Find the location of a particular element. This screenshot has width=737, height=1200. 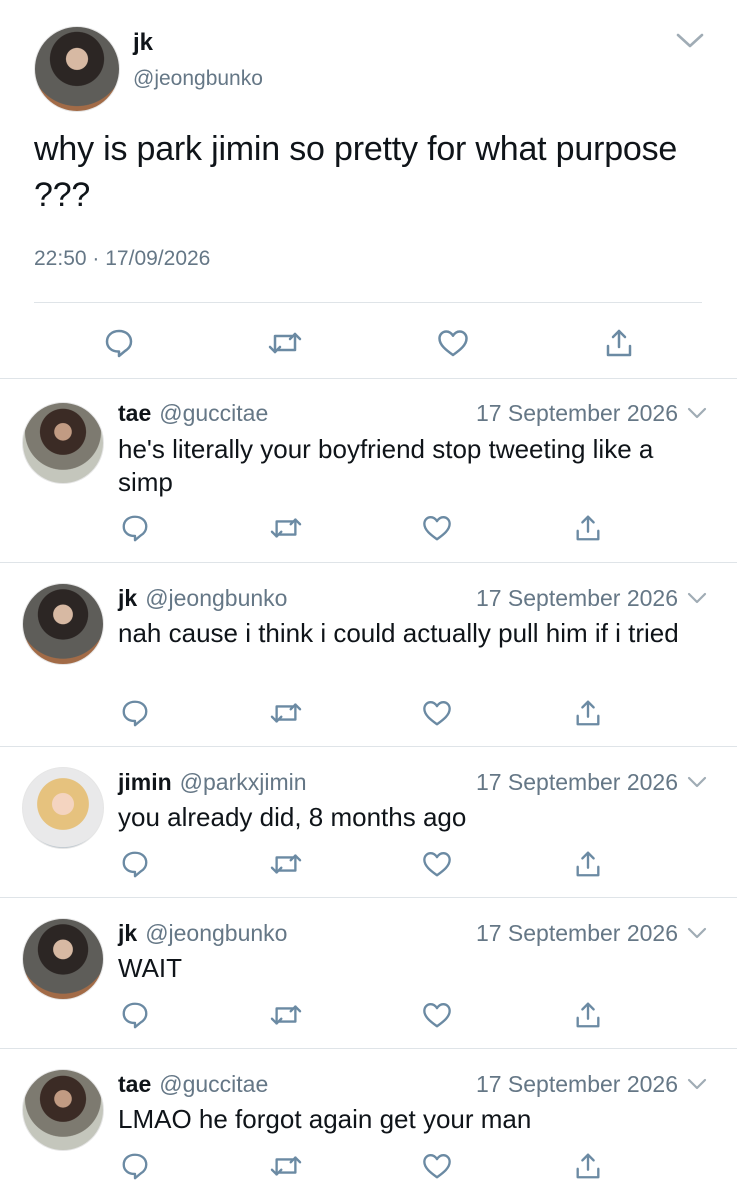

reply-text: WAIT is located at coordinates (150, 968).